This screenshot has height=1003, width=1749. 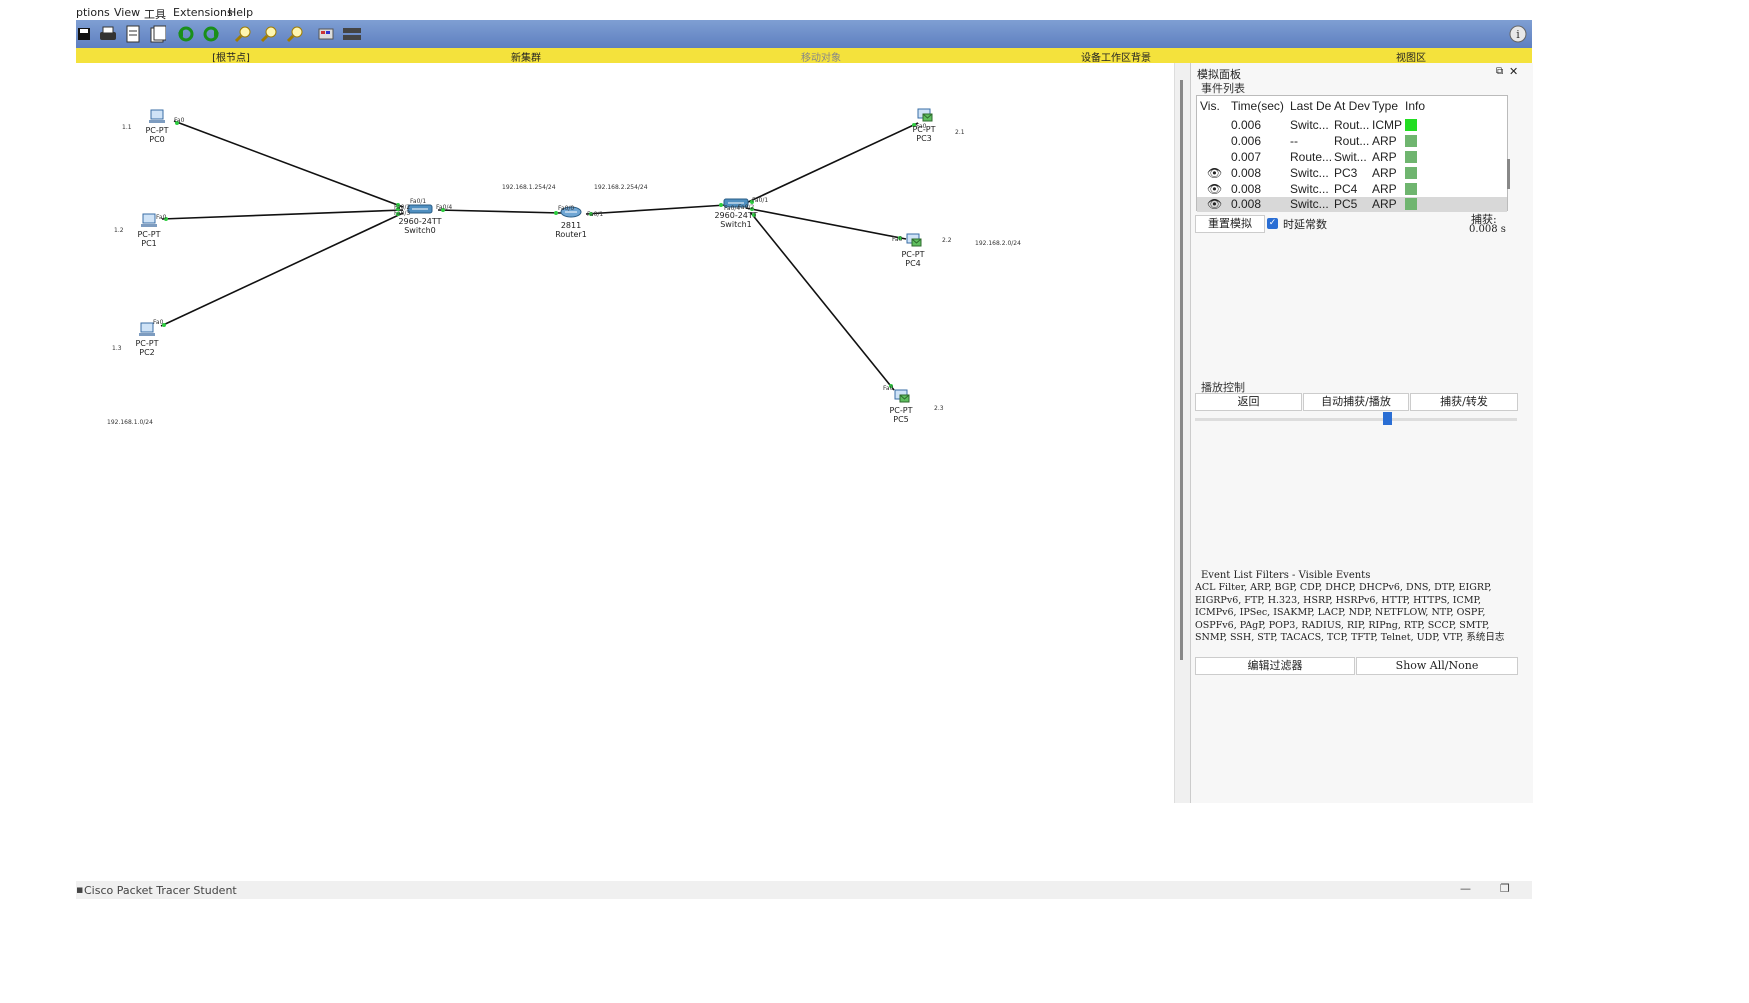 I want to click on reset-simulation-button: 重置模拟, so click(x=1230, y=224).